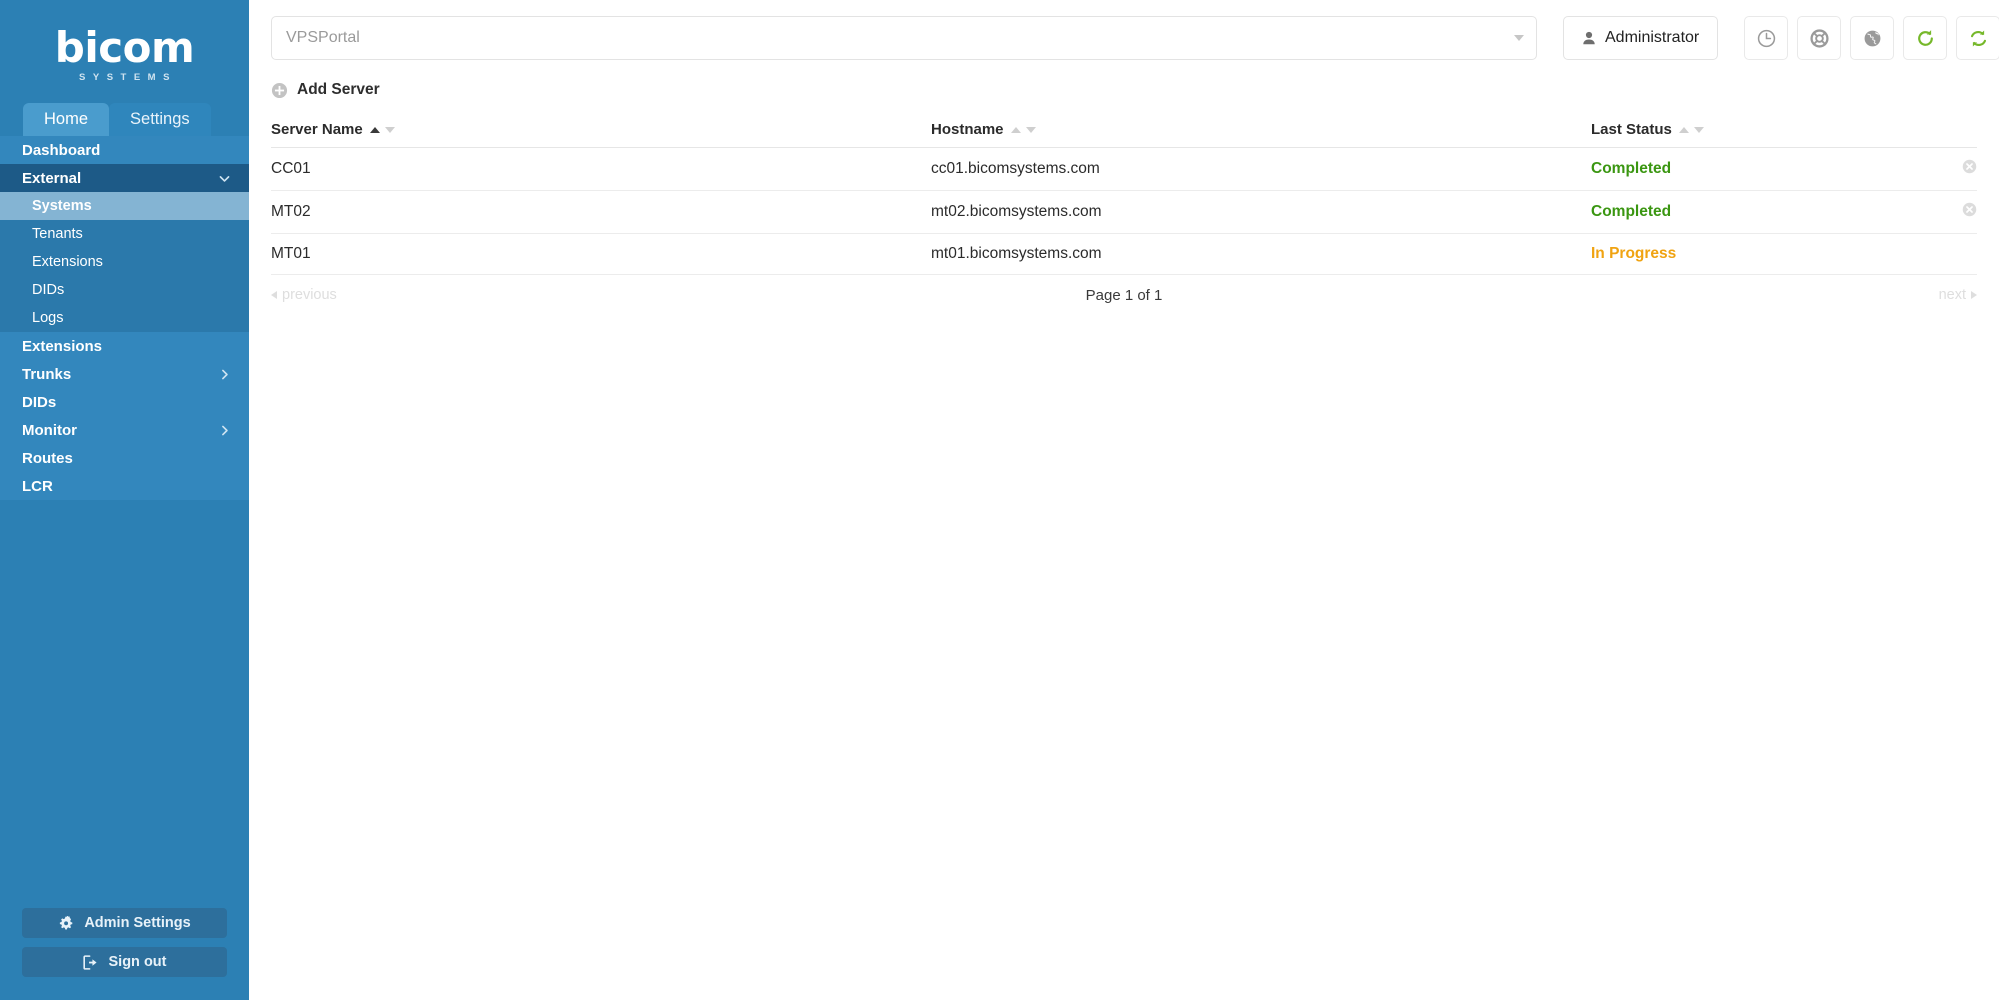  I want to click on globe-icon, so click(1872, 38).